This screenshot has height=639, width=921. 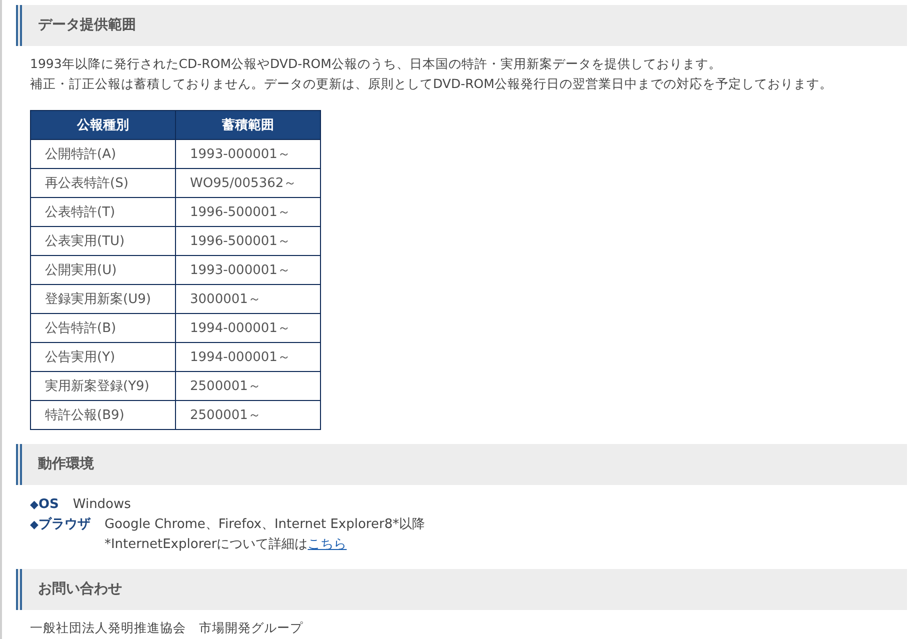 What do you see at coordinates (103, 386) in the screenshot?
I see `table-cell: 実用新案登録(Y9)` at bounding box center [103, 386].